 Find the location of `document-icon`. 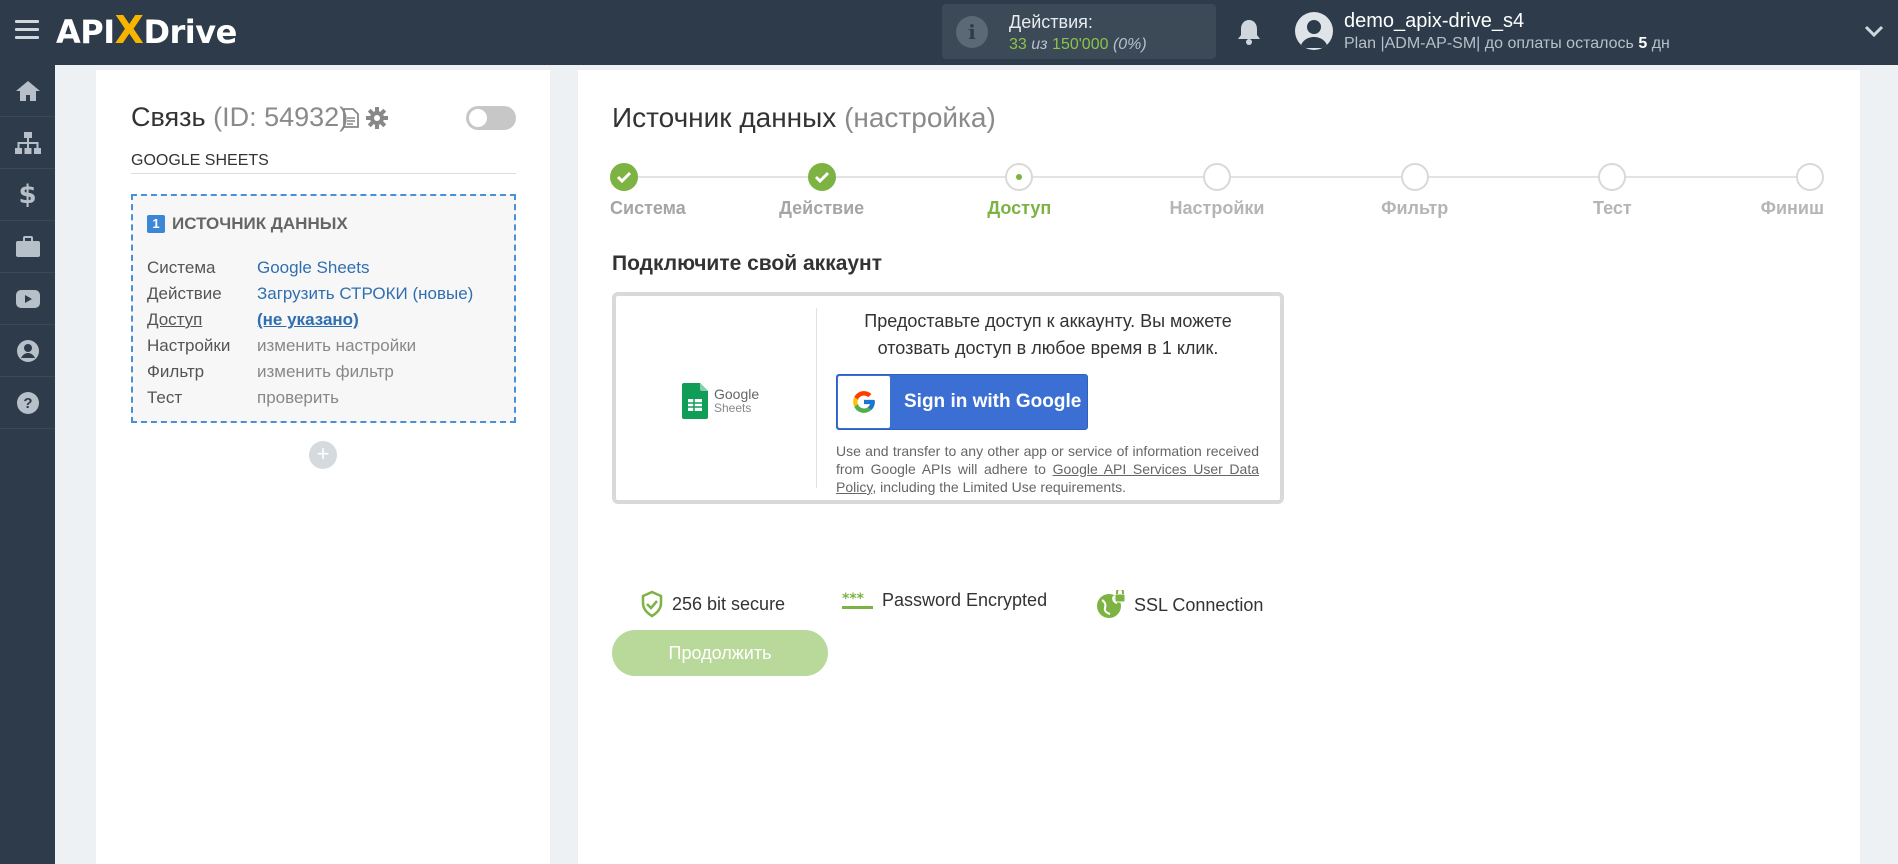

document-icon is located at coordinates (351, 118).